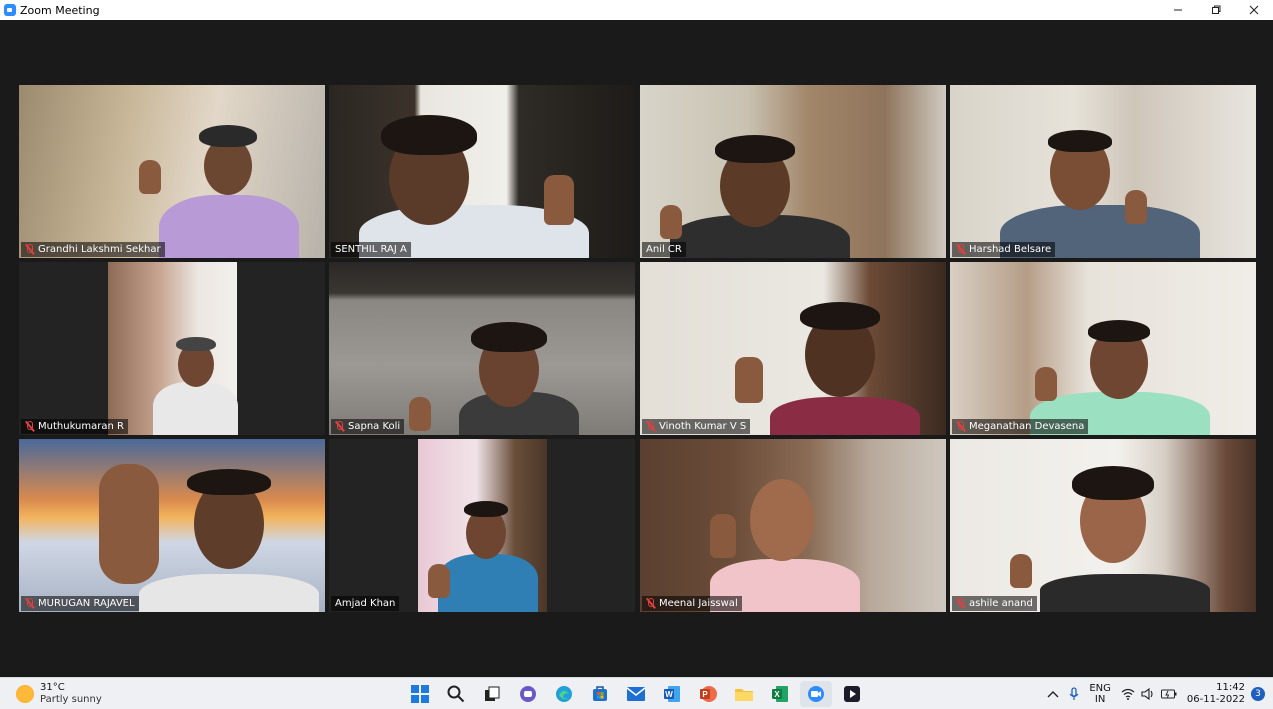 The image size is (1273, 709). I want to click on word-button: W, so click(672, 694).